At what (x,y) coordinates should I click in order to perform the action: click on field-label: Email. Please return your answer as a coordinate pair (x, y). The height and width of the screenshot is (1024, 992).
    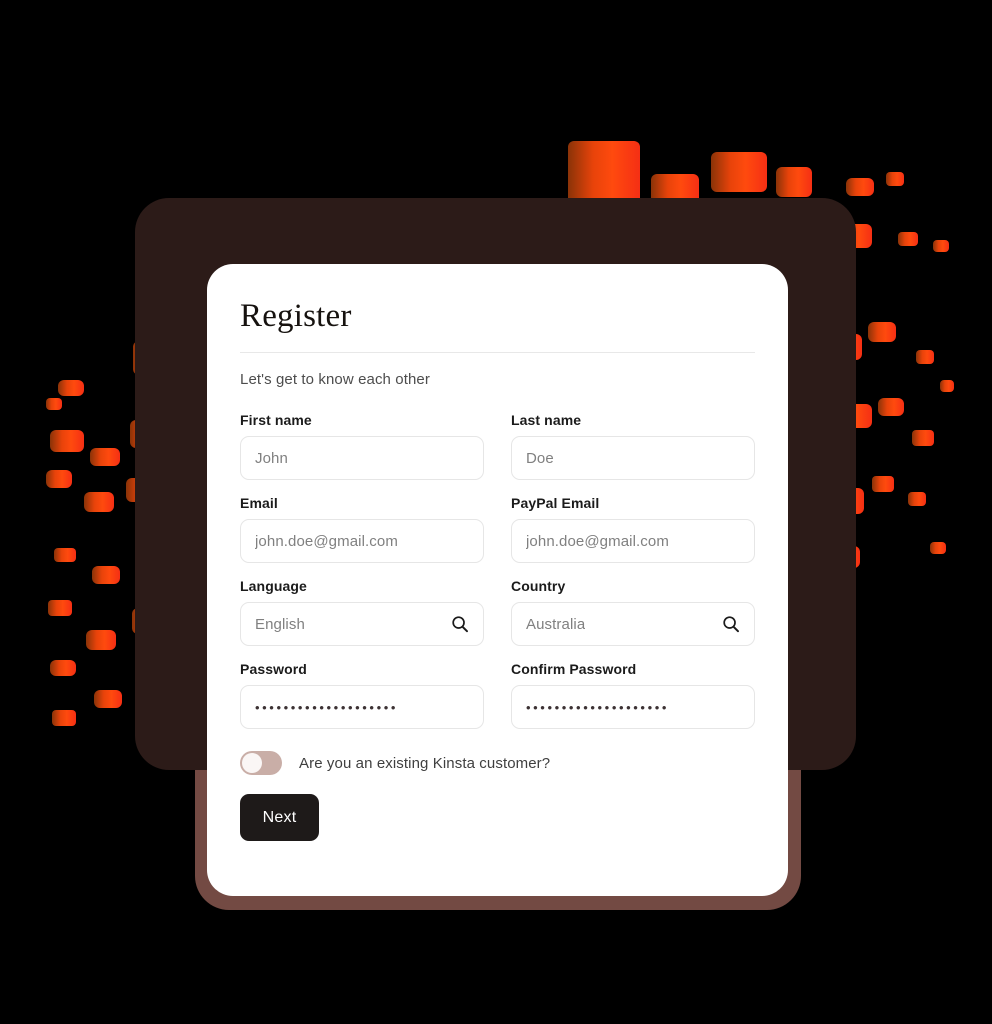
    Looking at the image, I should click on (259, 503).